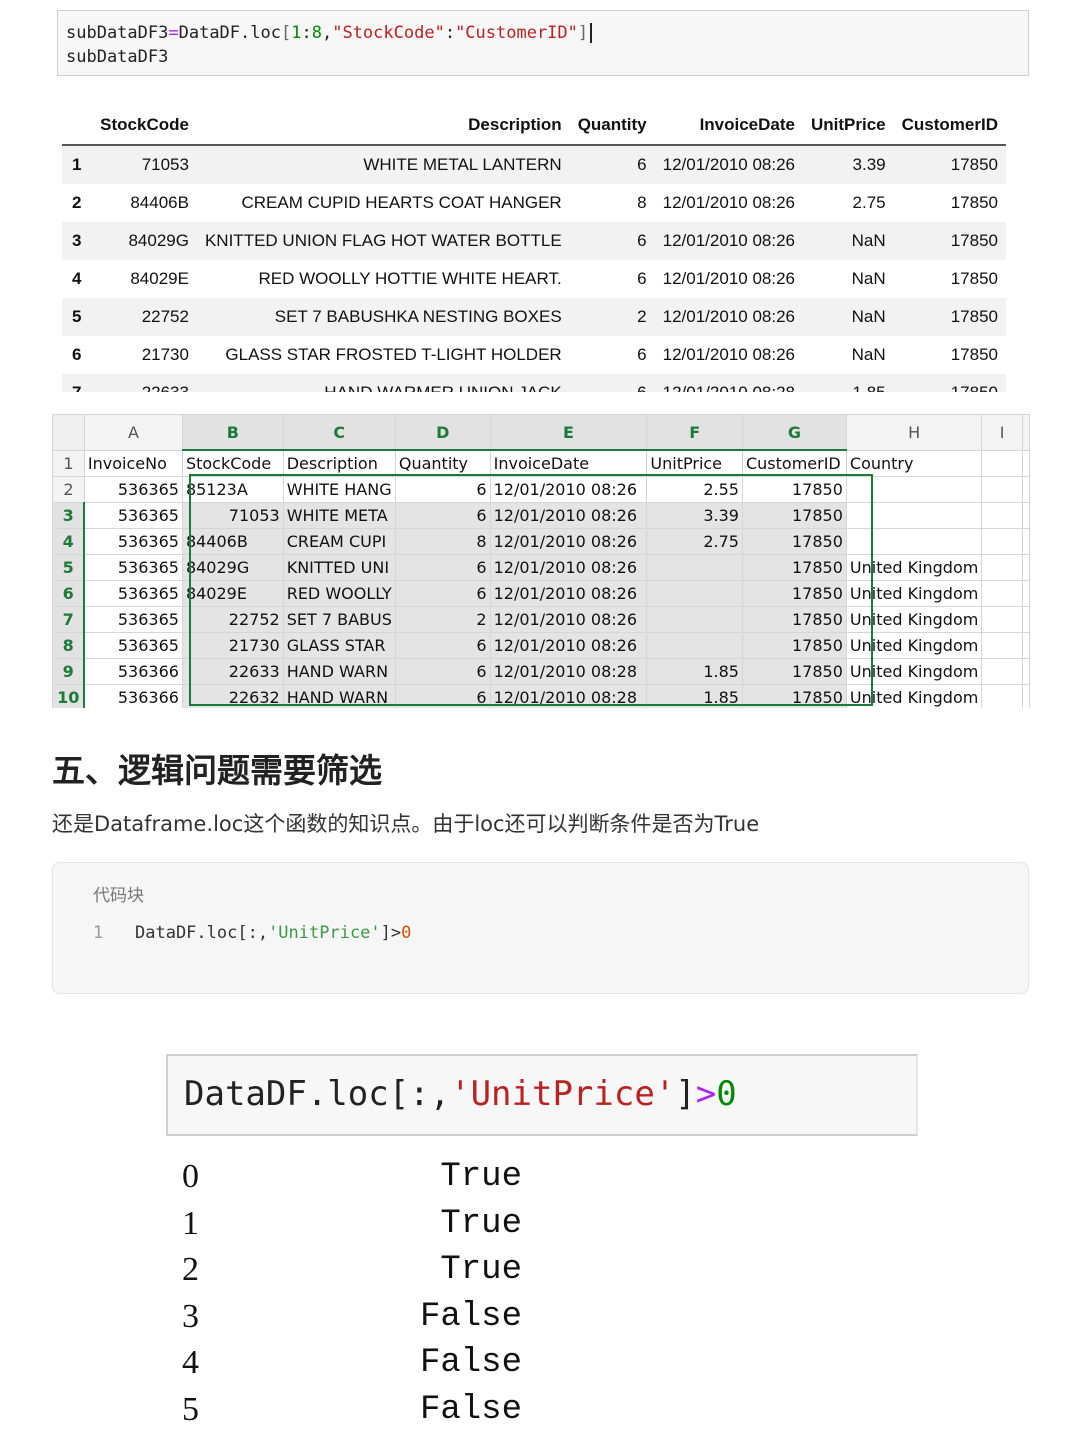  Describe the element at coordinates (68, 463) in the screenshot. I see `row-header: 1` at that location.